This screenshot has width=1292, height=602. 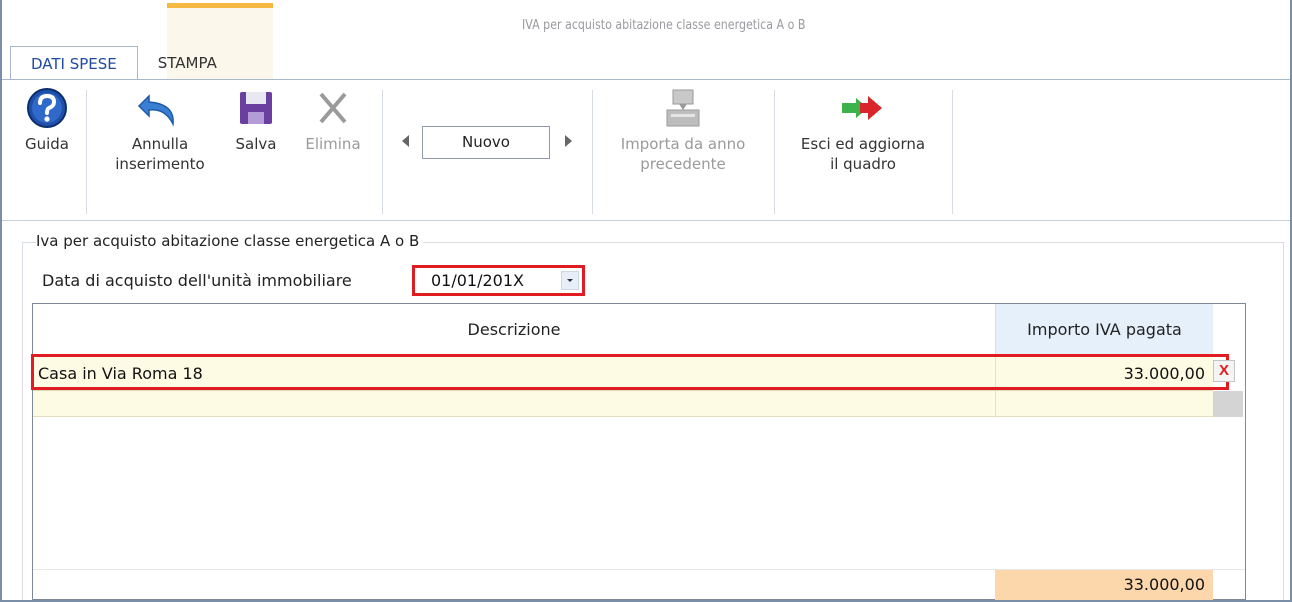 What do you see at coordinates (155, 110) in the screenshot?
I see `undo-icon` at bounding box center [155, 110].